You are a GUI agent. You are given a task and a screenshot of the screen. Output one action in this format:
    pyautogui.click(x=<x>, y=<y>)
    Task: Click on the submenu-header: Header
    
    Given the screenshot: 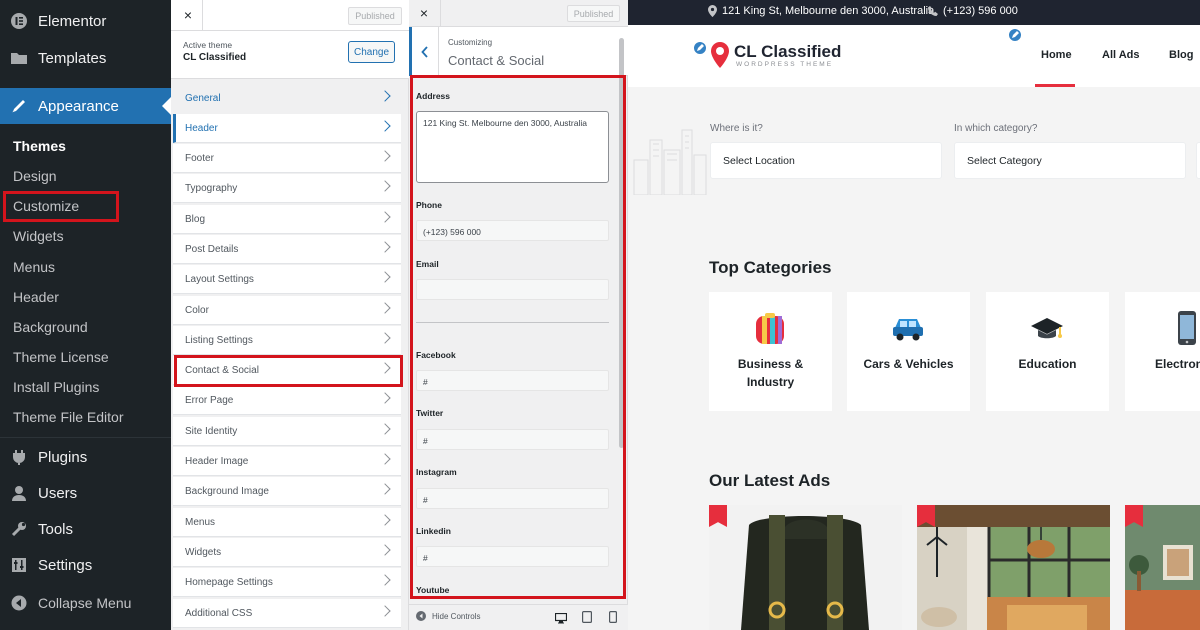 What is the action you would take?
    pyautogui.click(x=36, y=297)
    